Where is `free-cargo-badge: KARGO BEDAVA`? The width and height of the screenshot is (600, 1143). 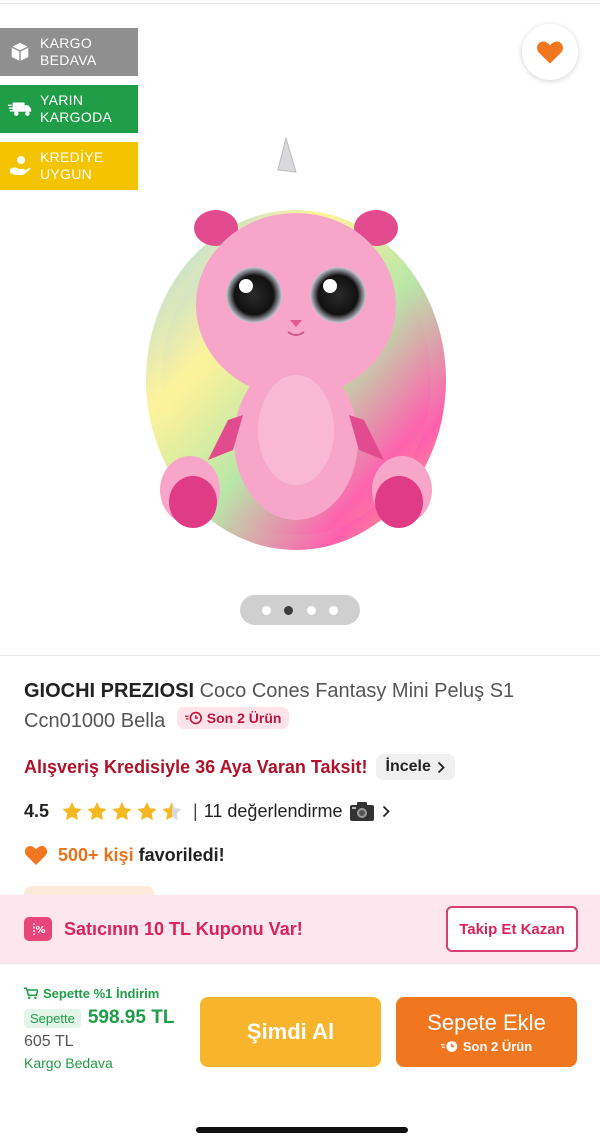
free-cargo-badge: KARGO BEDAVA is located at coordinates (69, 52).